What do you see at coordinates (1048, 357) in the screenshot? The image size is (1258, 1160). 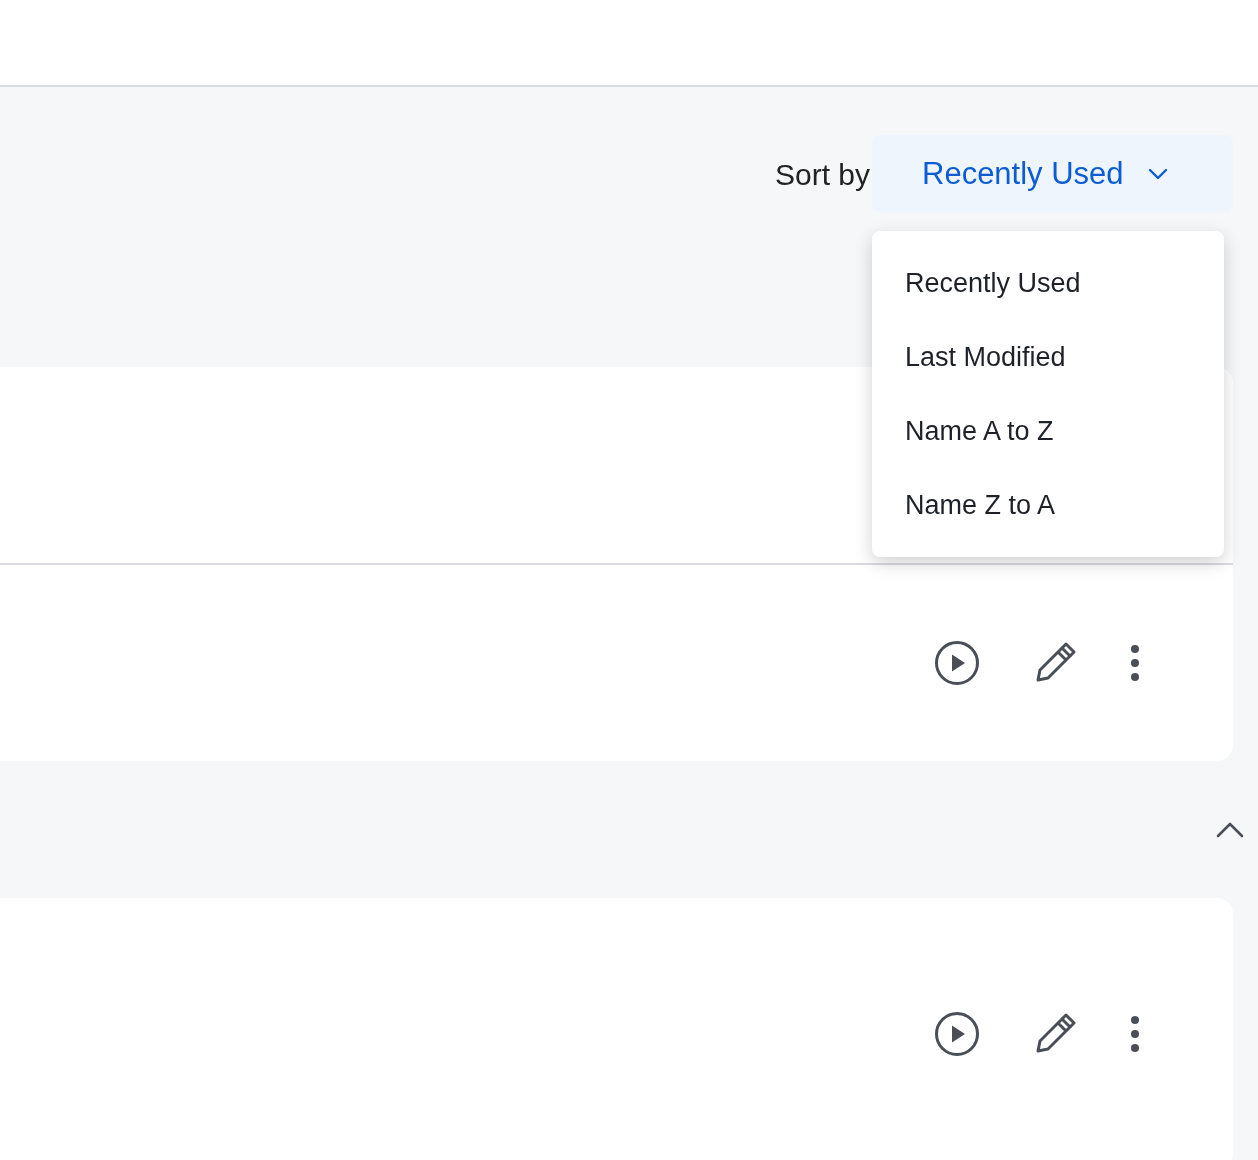 I see `menu-item: Last Modified` at bounding box center [1048, 357].